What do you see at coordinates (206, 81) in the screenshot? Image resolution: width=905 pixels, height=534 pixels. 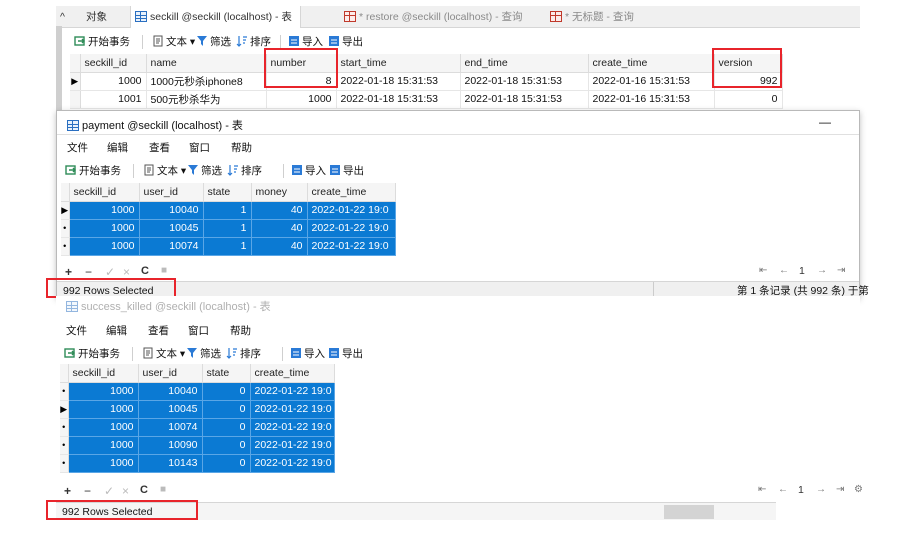 I see `cell: 1000元秒杀iphone8` at bounding box center [206, 81].